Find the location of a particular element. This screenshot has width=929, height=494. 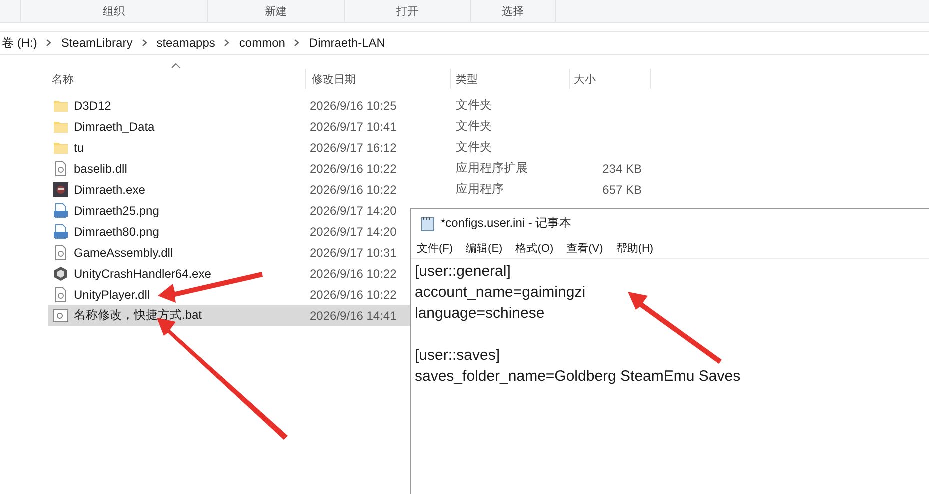

breadcrumb-item: Dimraeth-LAN is located at coordinates (347, 43).